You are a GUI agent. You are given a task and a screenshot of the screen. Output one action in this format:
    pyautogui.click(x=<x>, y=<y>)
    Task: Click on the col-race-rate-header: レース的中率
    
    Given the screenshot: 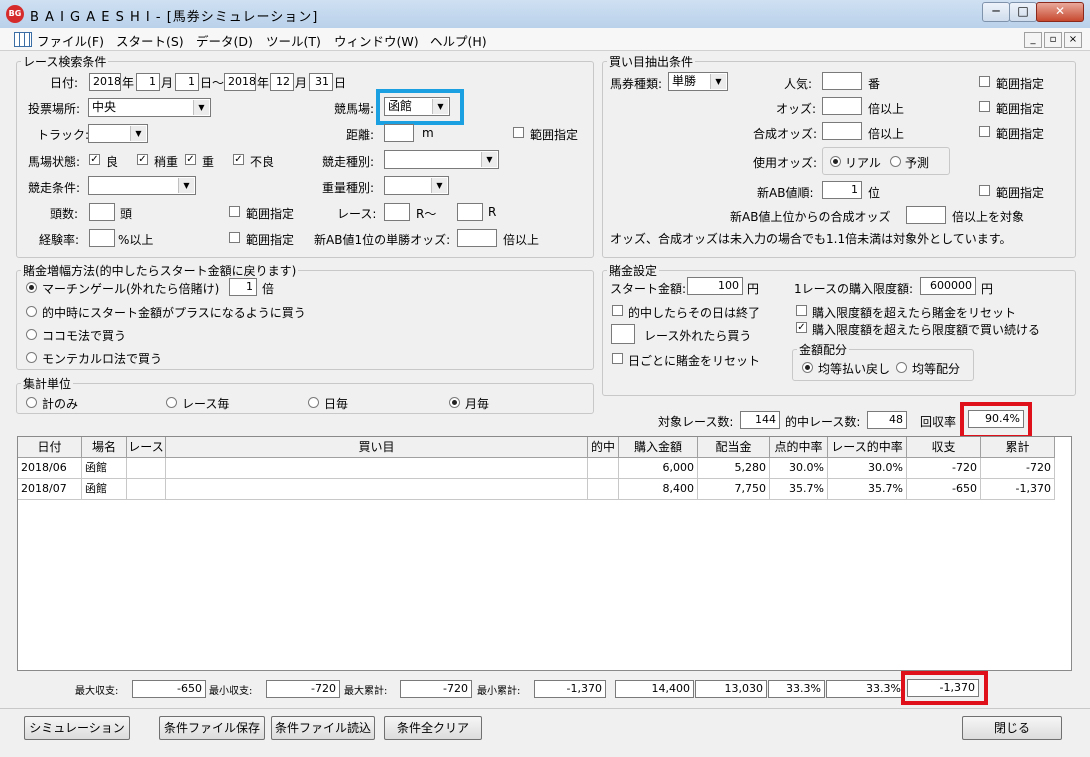 What is the action you would take?
    pyautogui.click(x=867, y=447)
    